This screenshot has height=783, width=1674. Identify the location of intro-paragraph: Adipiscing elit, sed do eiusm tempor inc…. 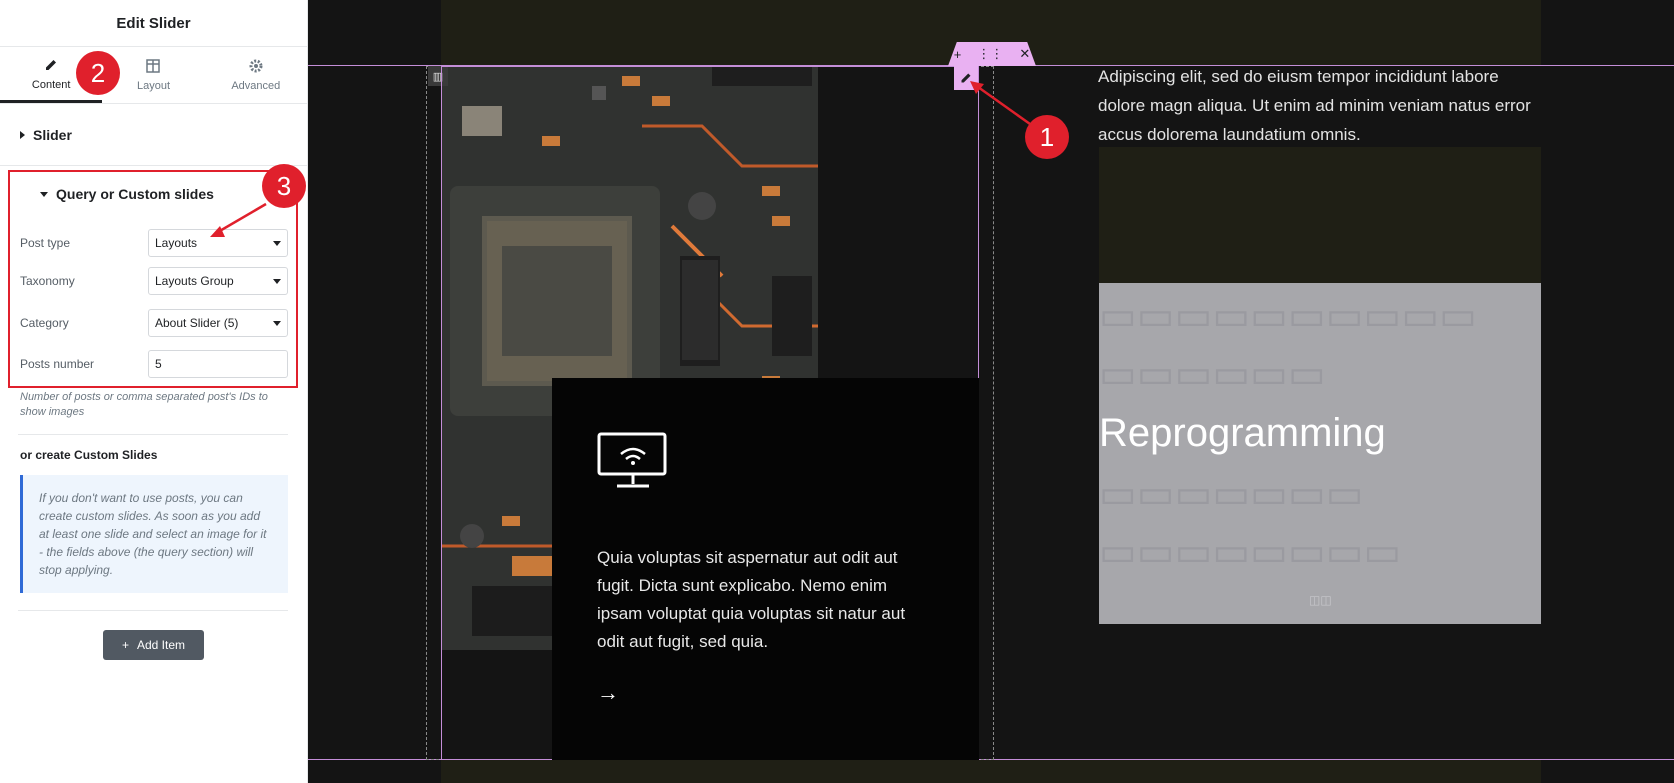
(1314, 105).